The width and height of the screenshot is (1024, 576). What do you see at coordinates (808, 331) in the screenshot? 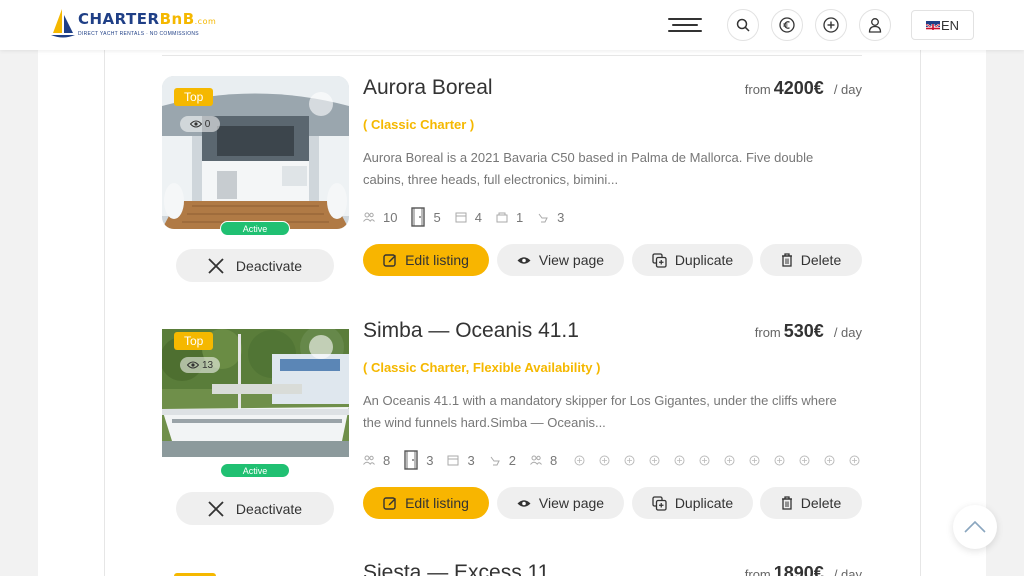
I see `listing-price: from 530€ / day` at bounding box center [808, 331].